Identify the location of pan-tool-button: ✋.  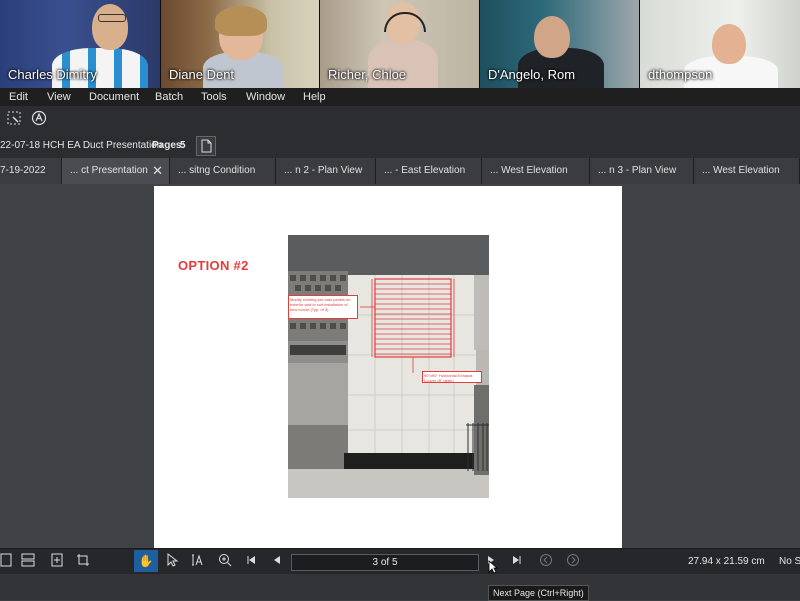
(146, 561).